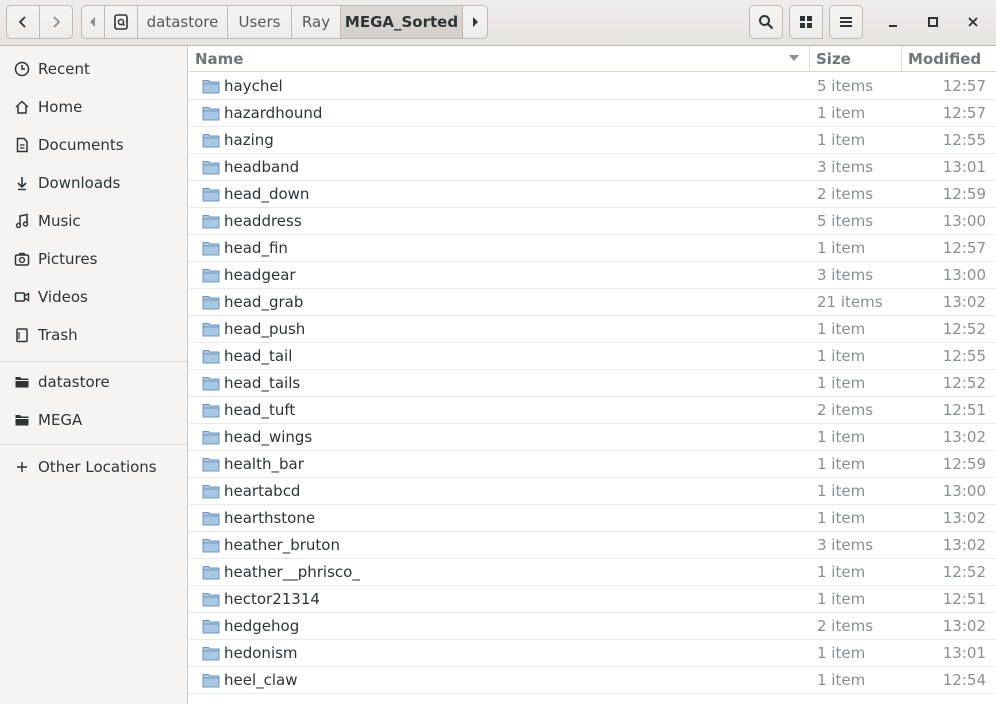 This screenshot has width=996, height=704. Describe the element at coordinates (93, 444) in the screenshot. I see `sidebar-separator` at that location.